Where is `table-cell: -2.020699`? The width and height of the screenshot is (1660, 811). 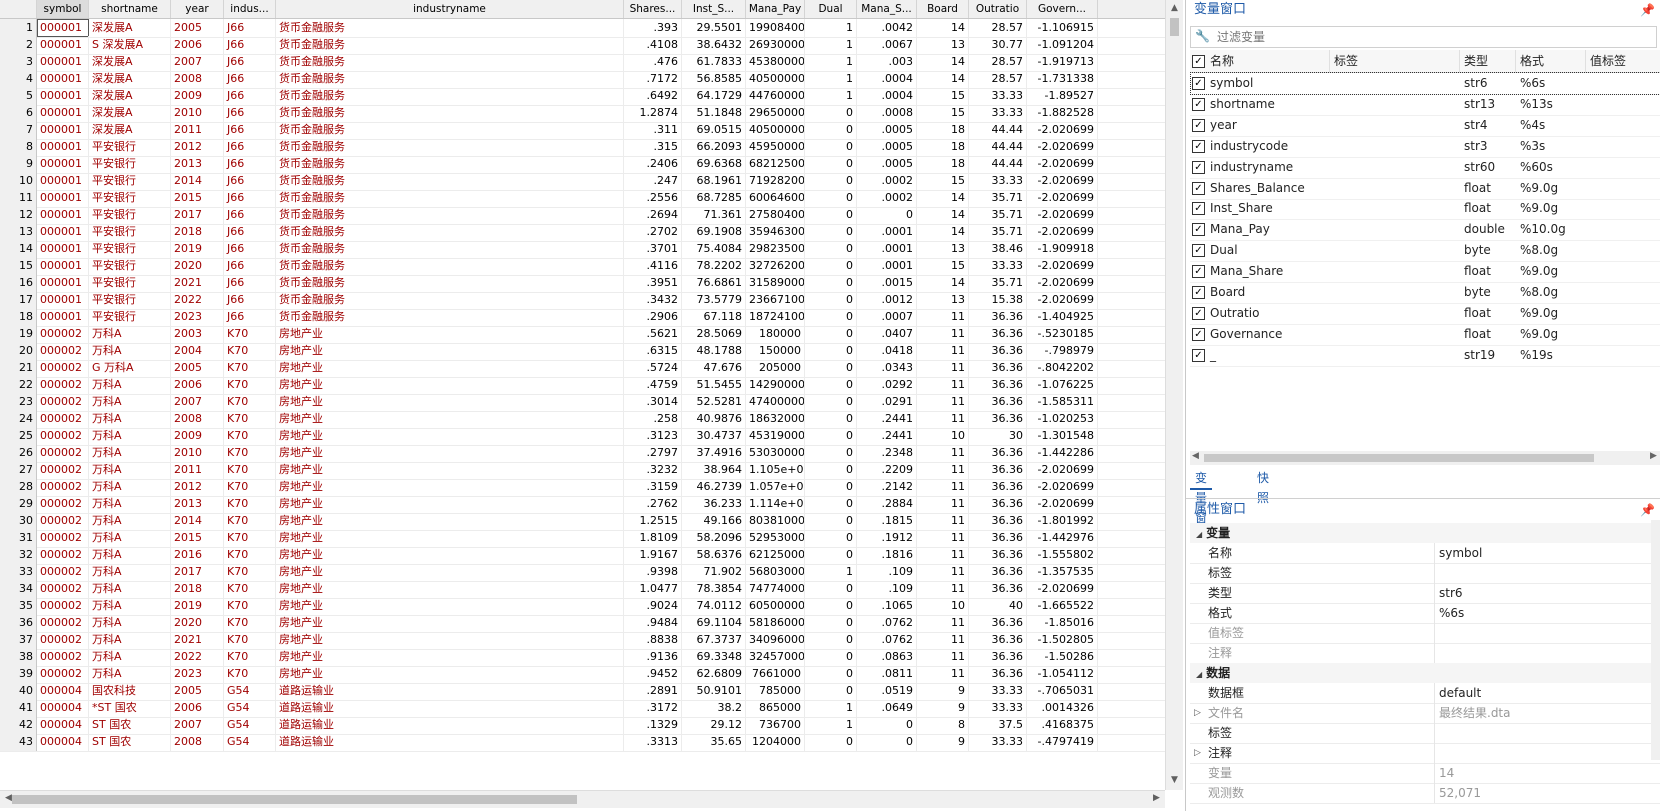
table-cell: -2.020699 is located at coordinates (1062, 487).